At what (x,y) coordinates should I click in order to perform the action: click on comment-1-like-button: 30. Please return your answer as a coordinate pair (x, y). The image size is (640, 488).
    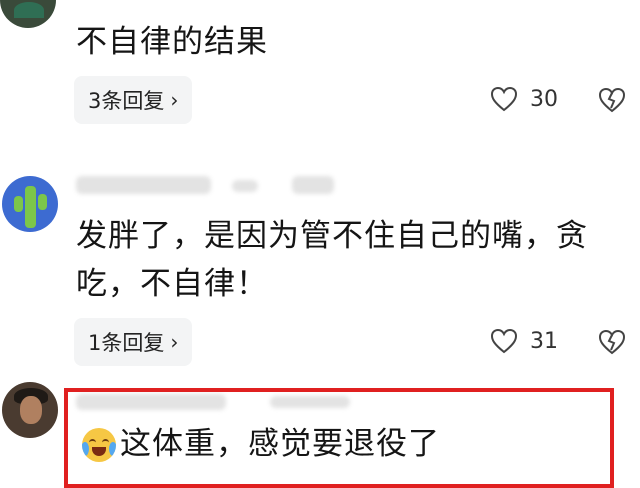
    Looking at the image, I should click on (524, 99).